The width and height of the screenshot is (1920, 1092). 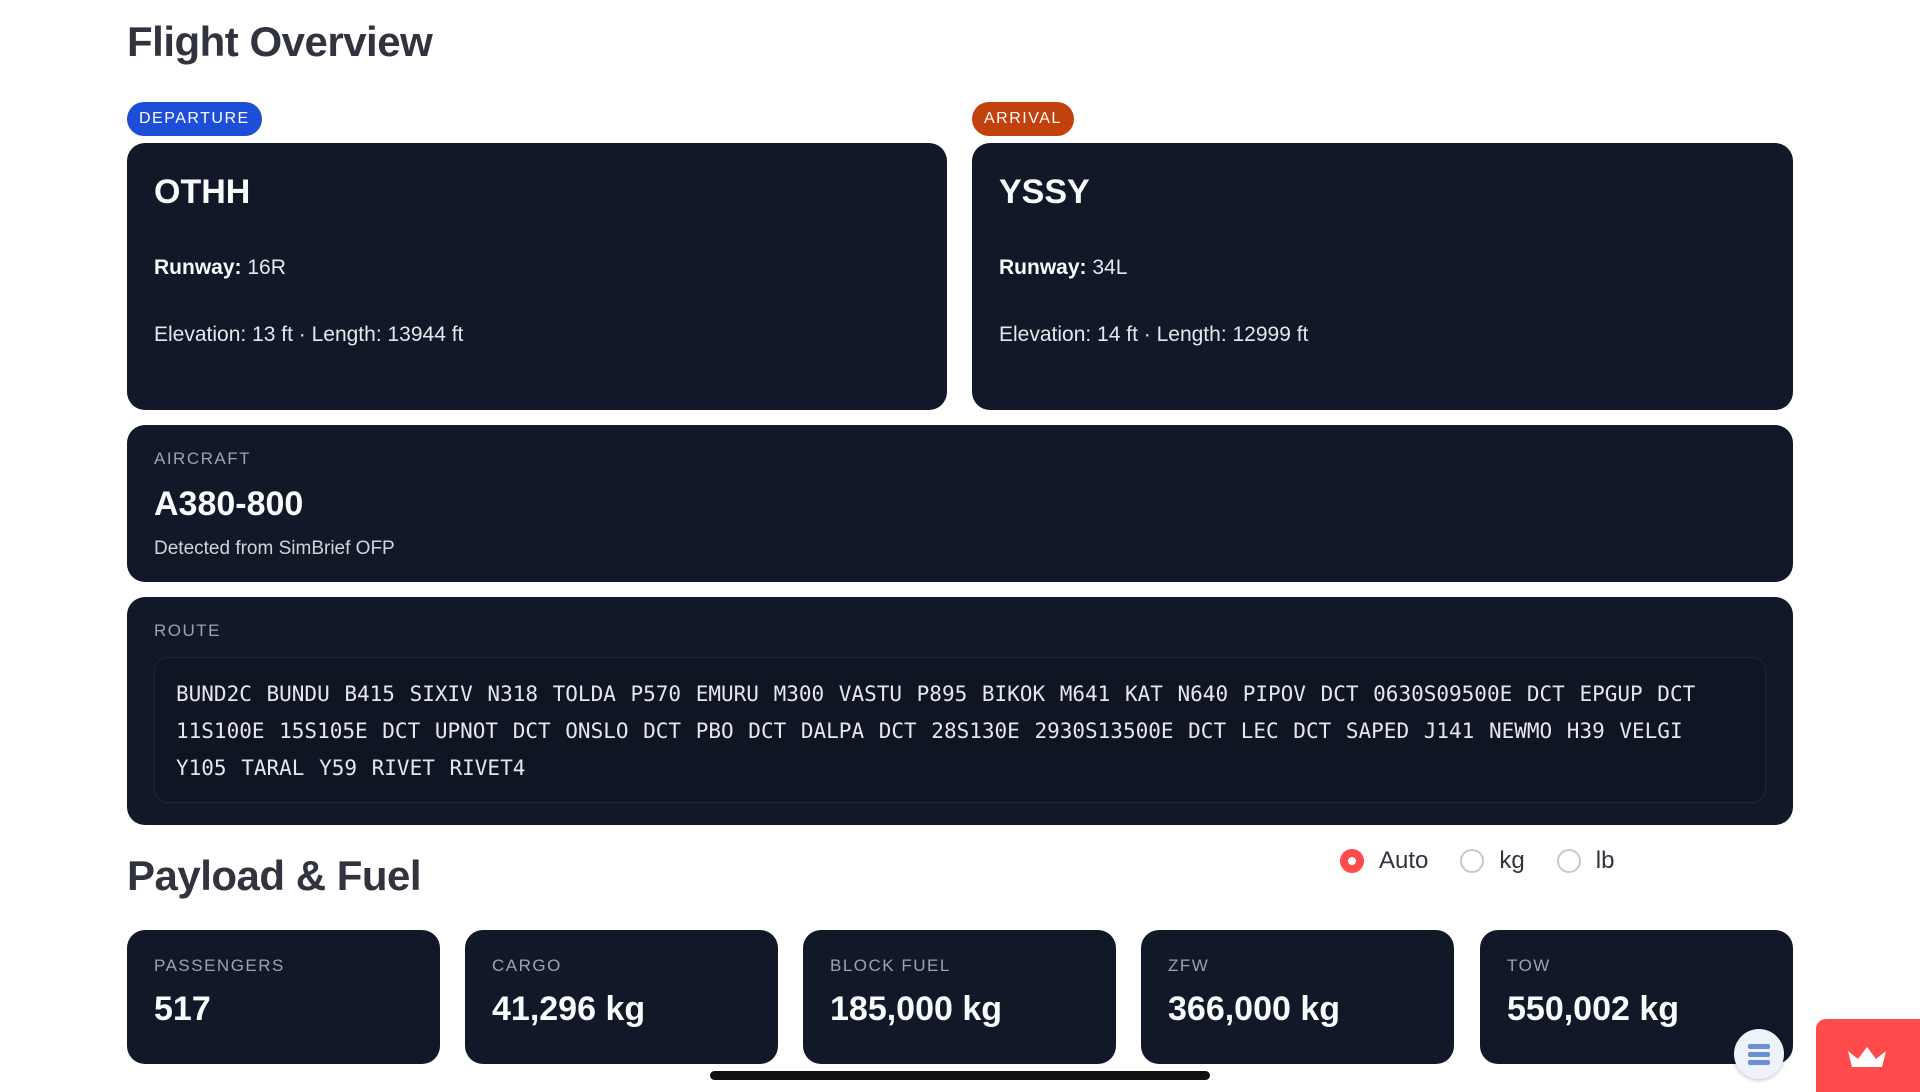 What do you see at coordinates (202, 192) in the screenshot?
I see `departure-airport-code: OTHH` at bounding box center [202, 192].